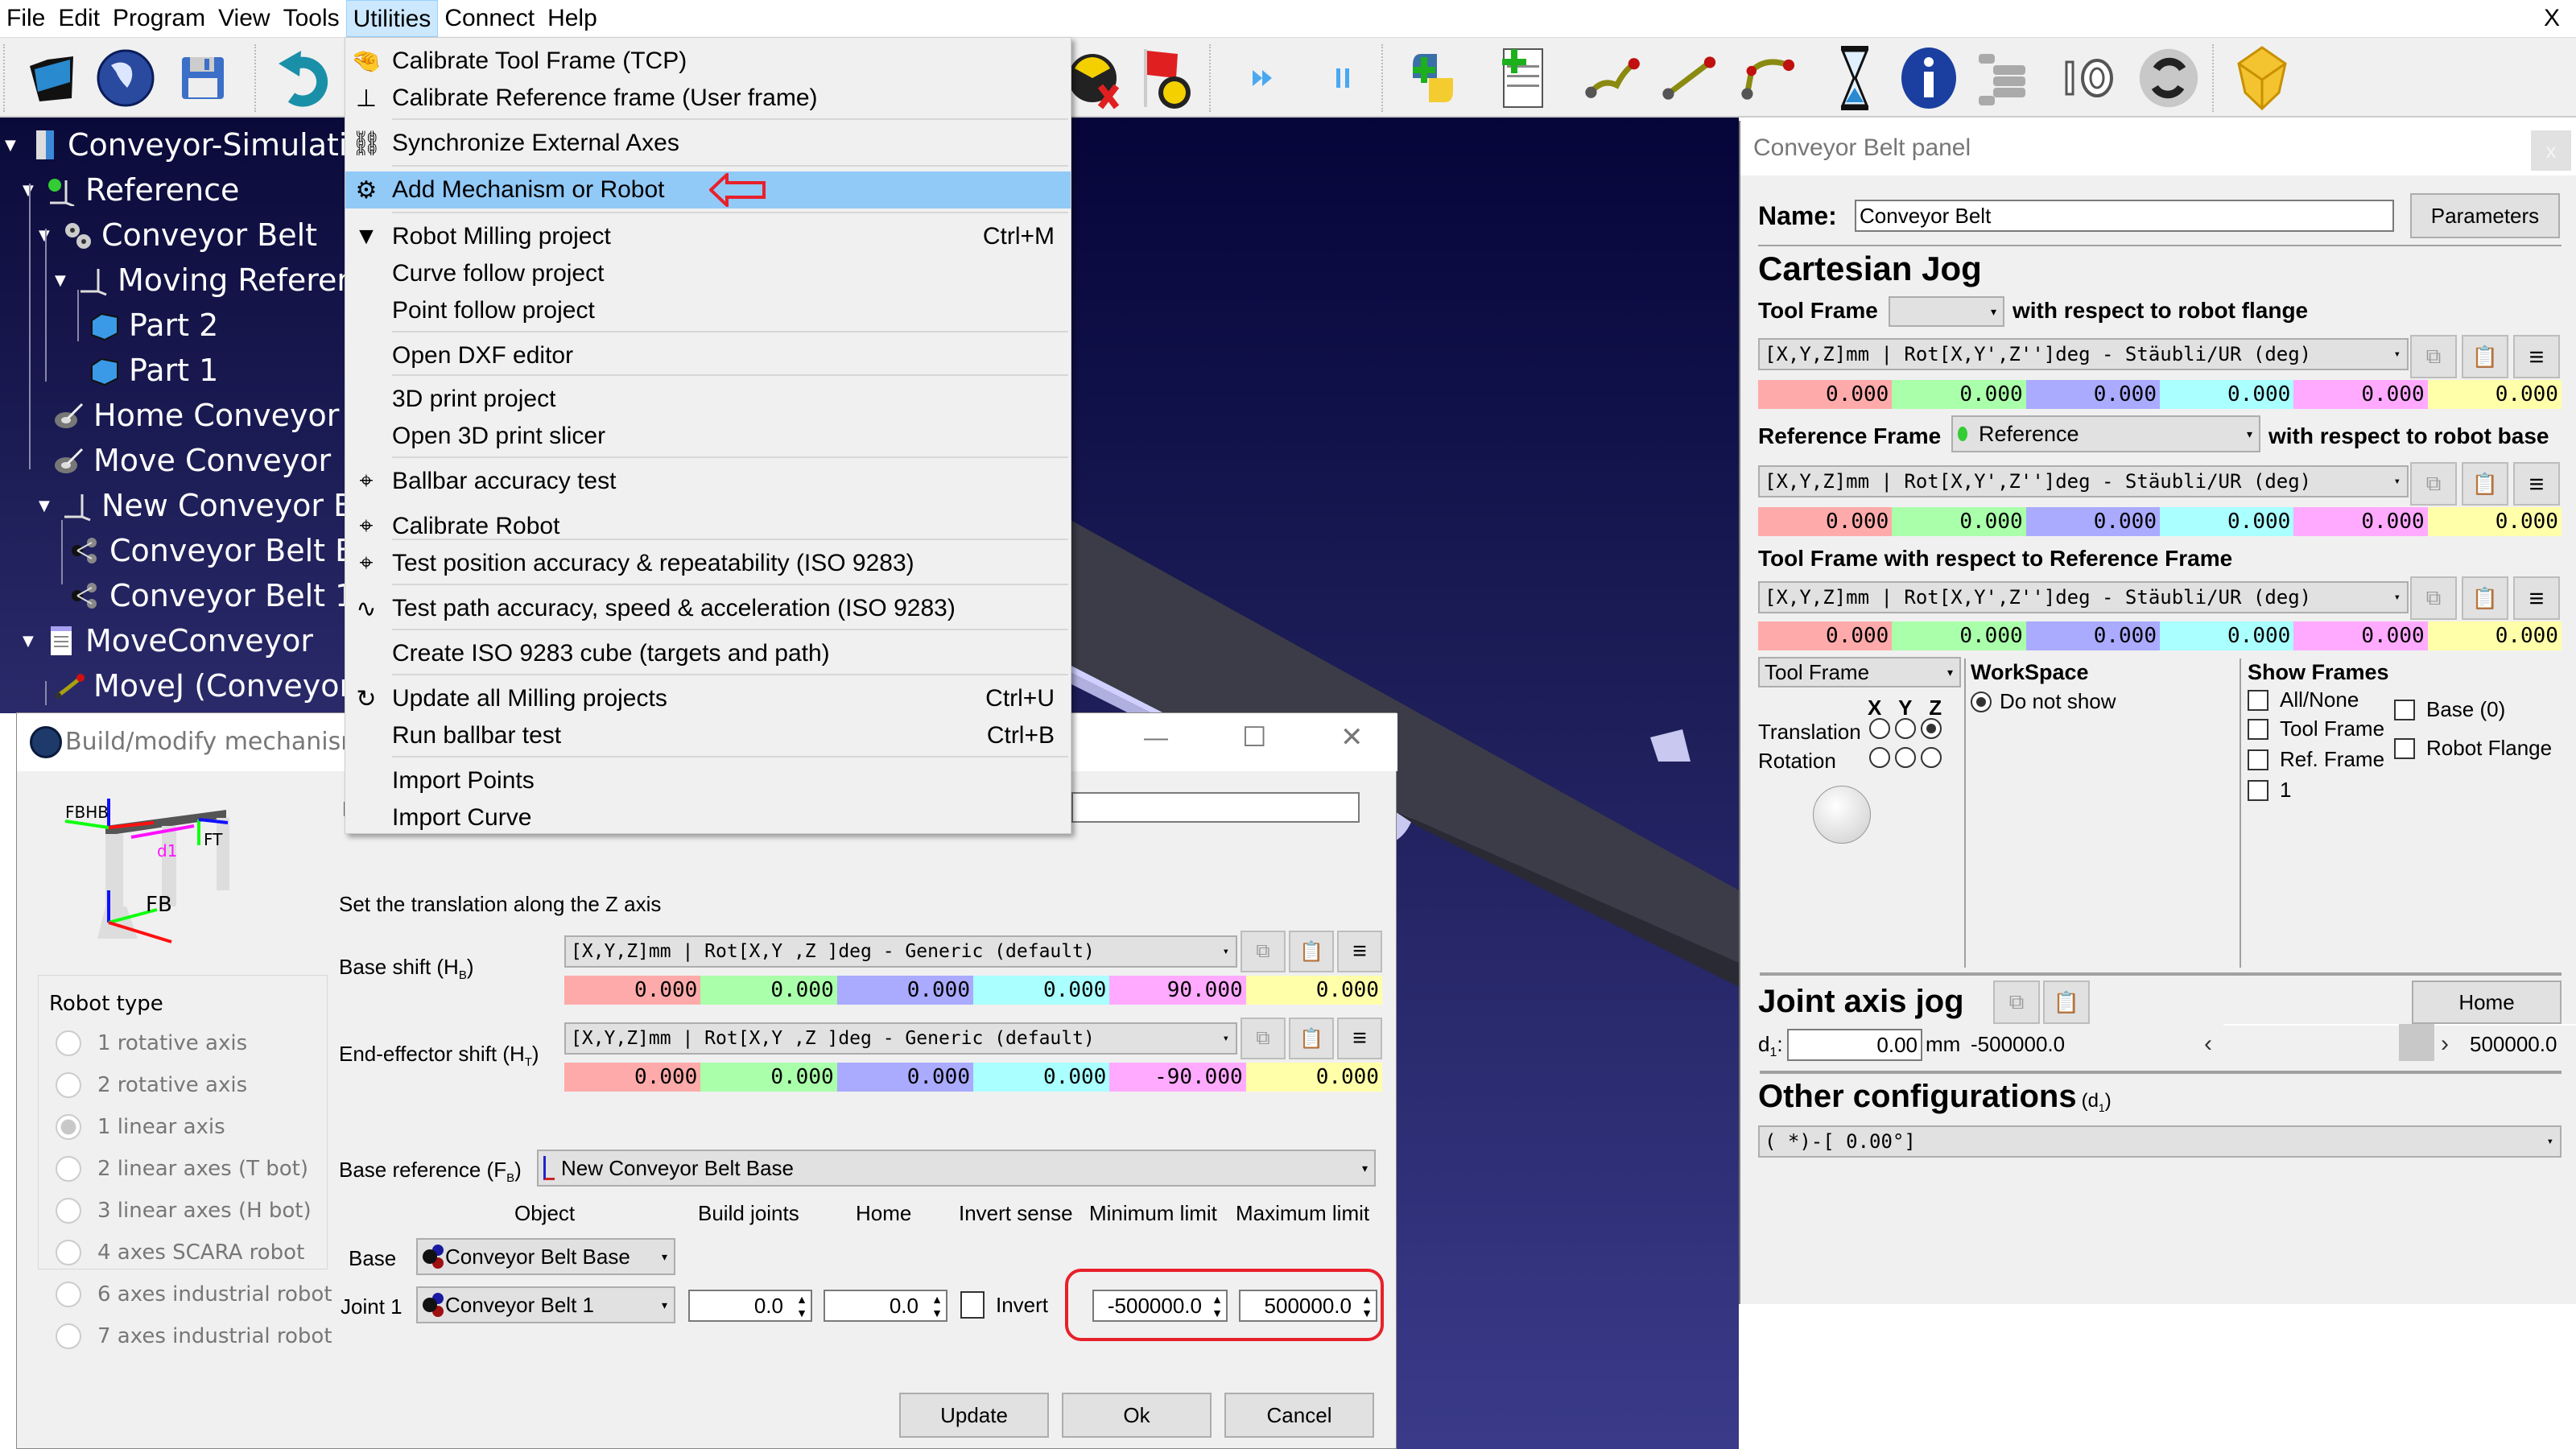 The width and height of the screenshot is (2576, 1449). I want to click on show-base-checkbox: Base (0), so click(2449, 709).